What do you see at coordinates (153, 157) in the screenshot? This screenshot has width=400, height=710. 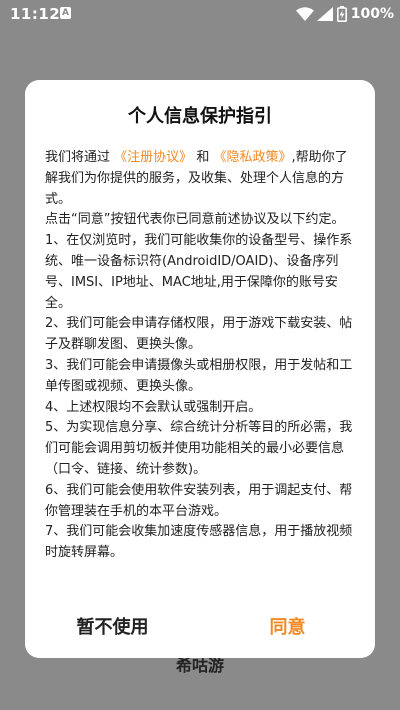 I see `register-agreement-link: 《注册协议》` at bounding box center [153, 157].